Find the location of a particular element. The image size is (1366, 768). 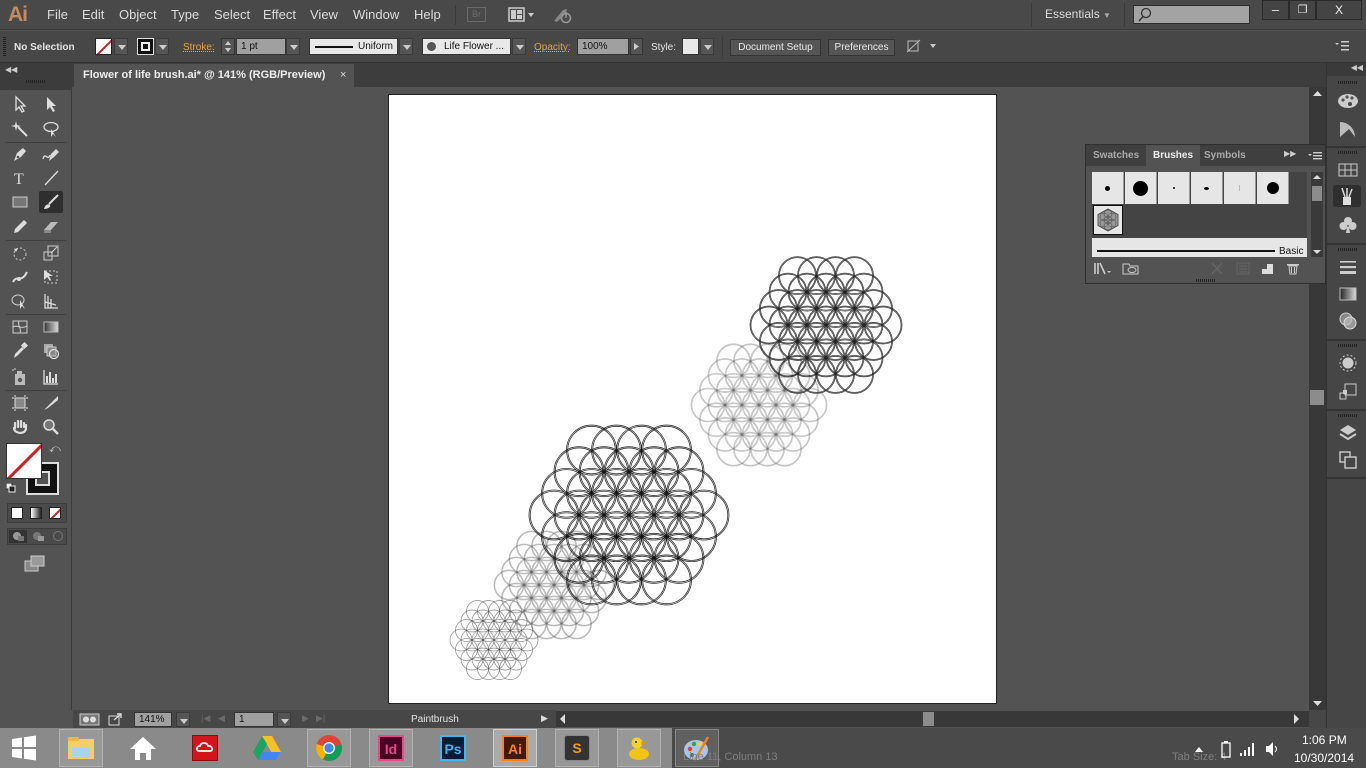

fill-dropdown is located at coordinates (121, 46).